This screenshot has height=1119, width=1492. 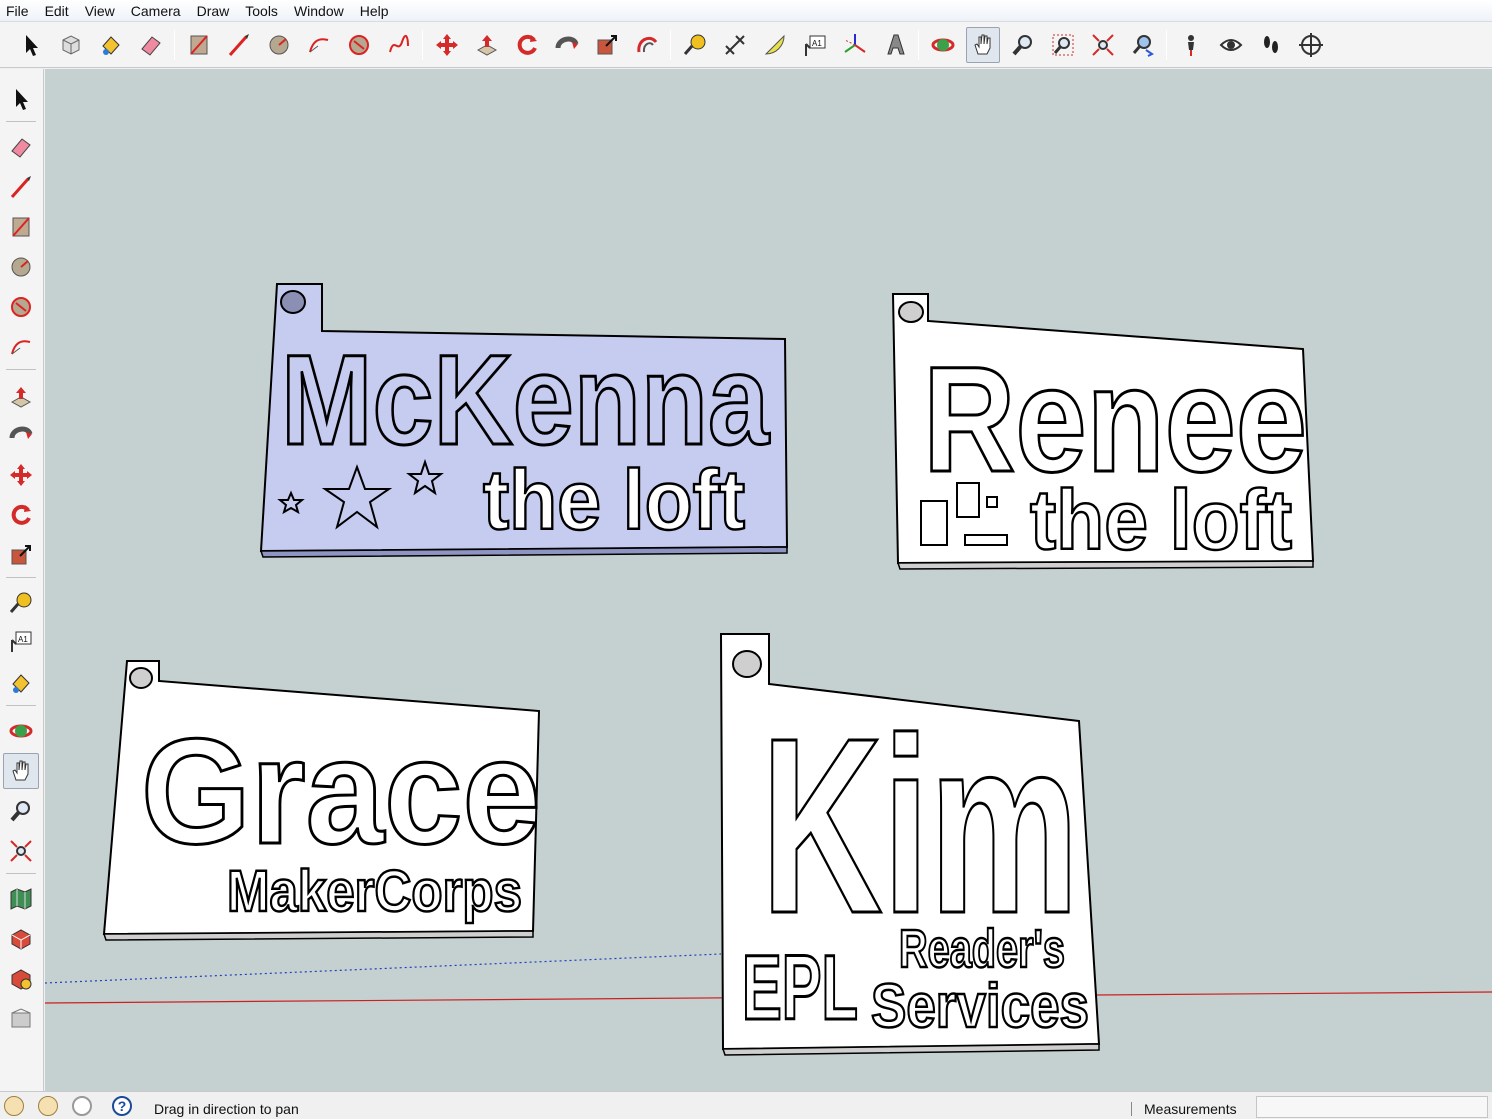 I want to click on protractor-button, so click(x=775, y=45).